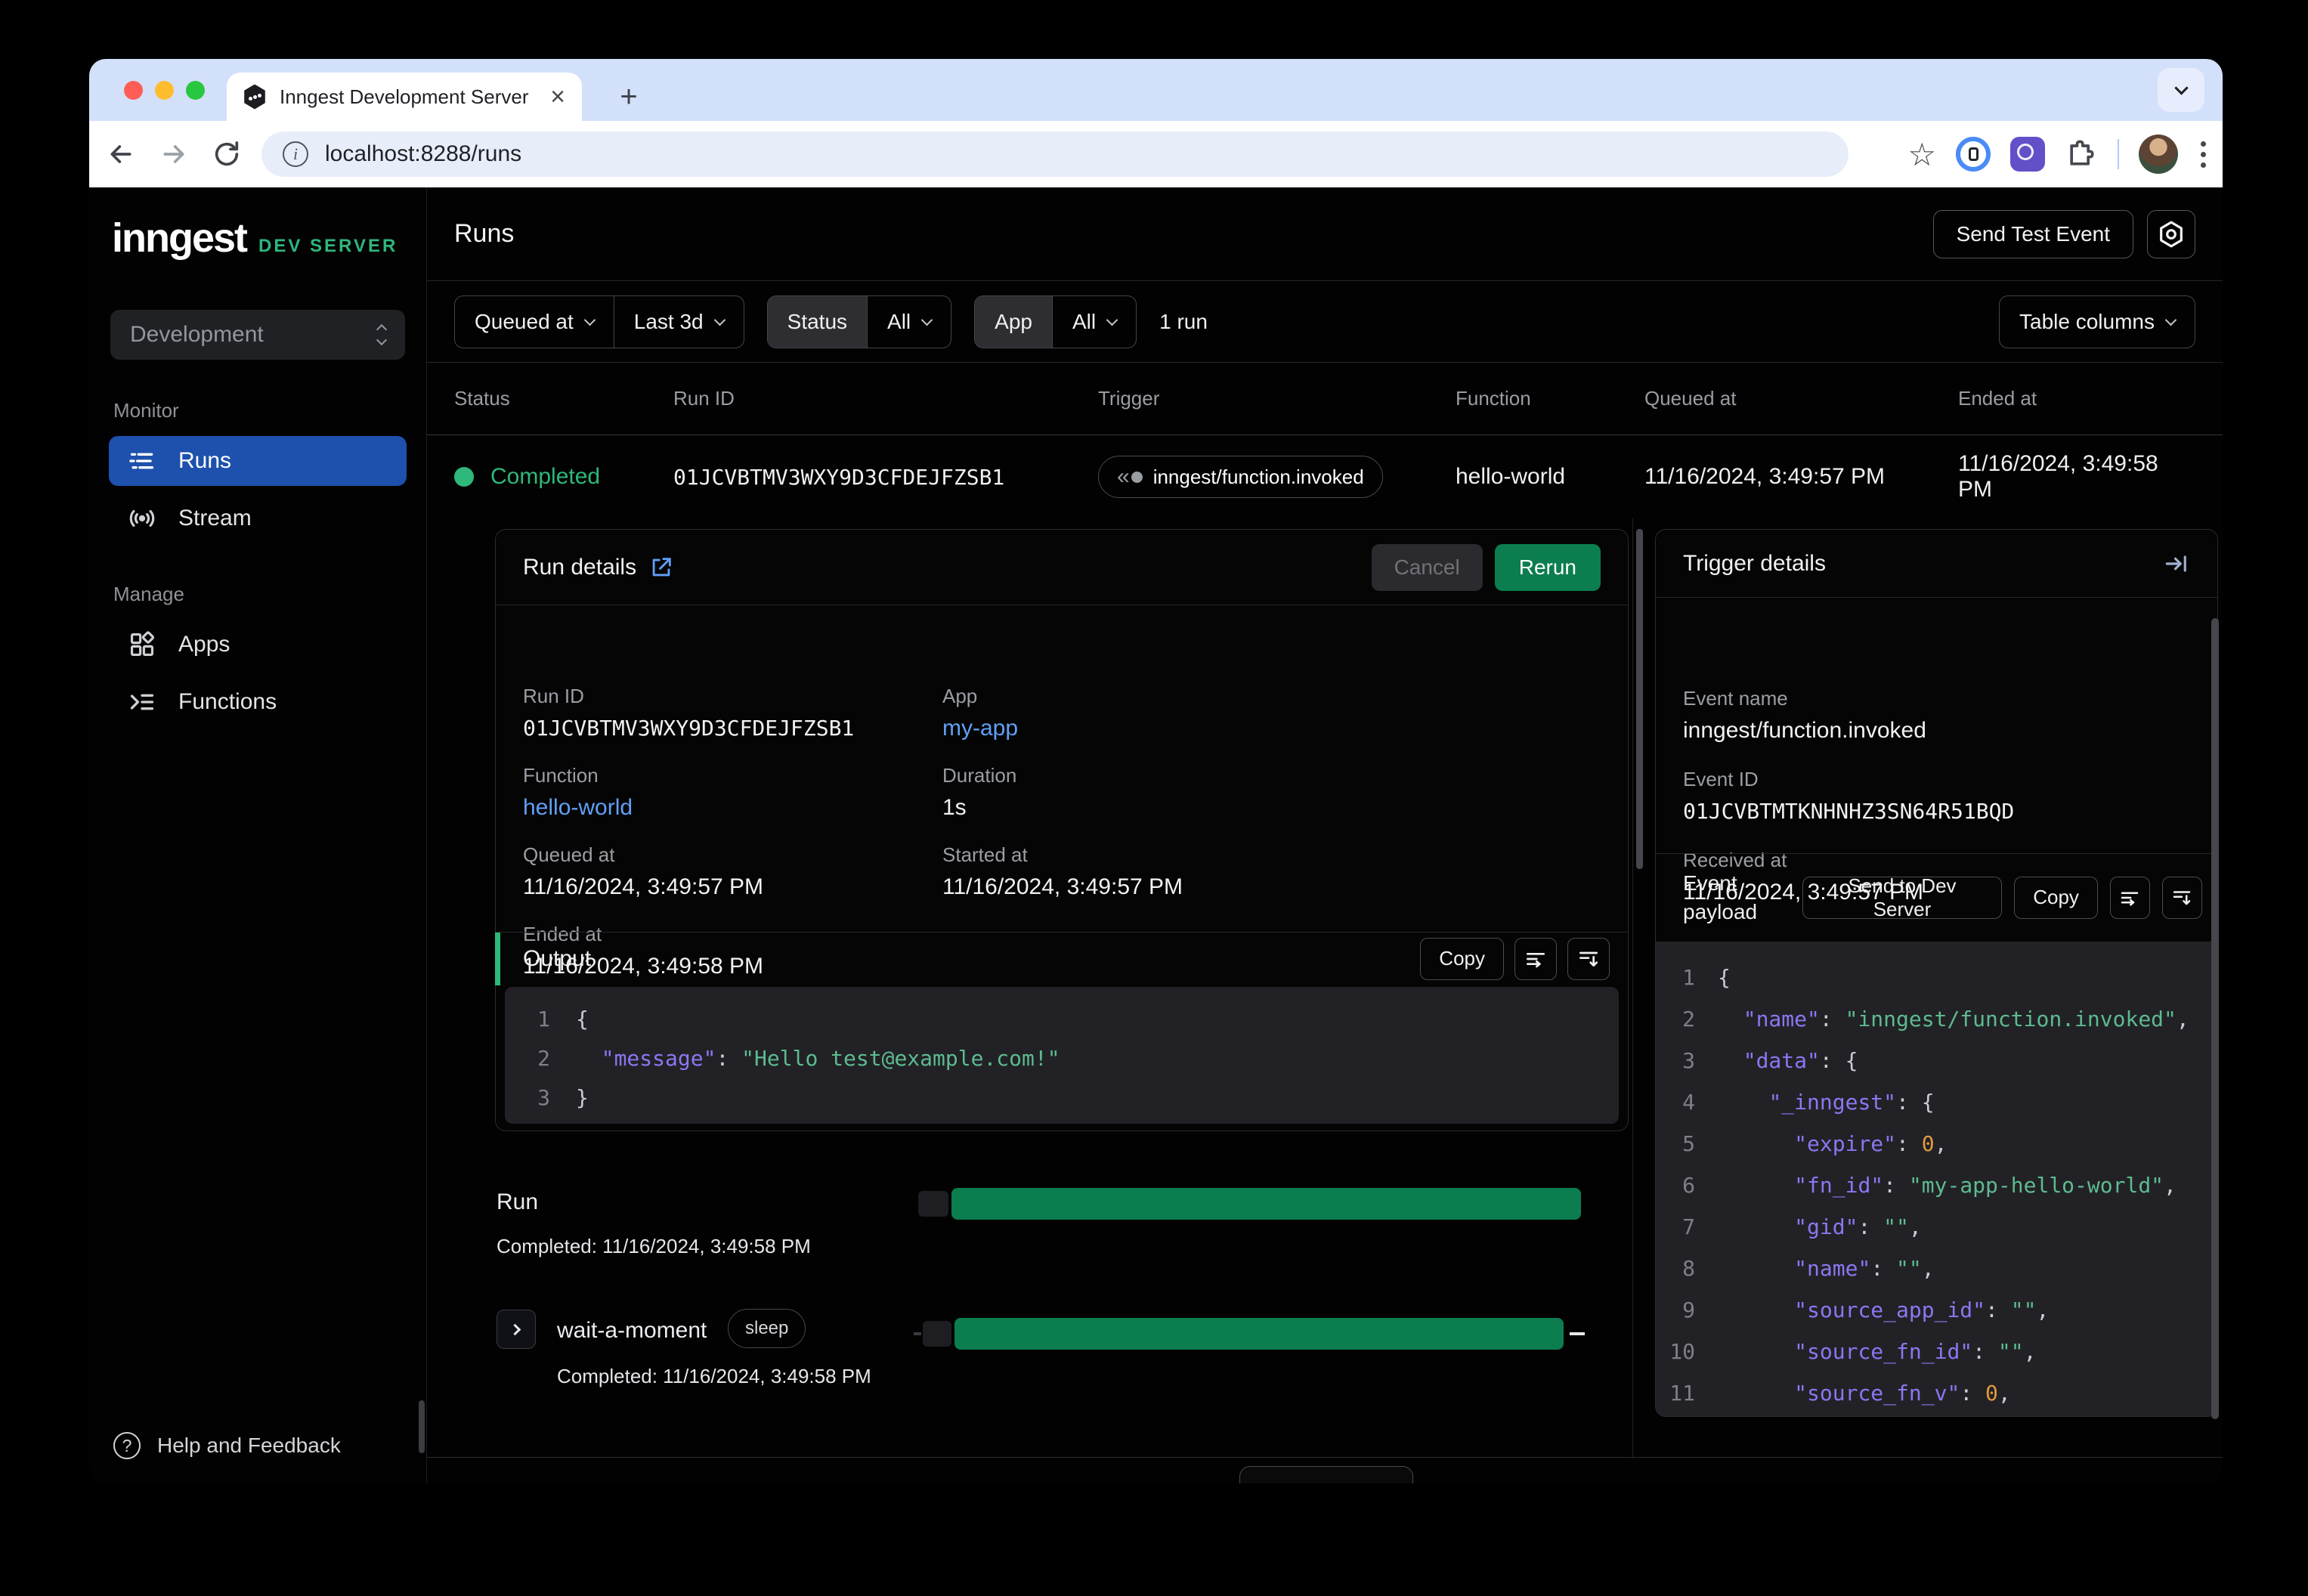  What do you see at coordinates (1936, 1351) in the screenshot?
I see `code-line: 10 "source_fn_id": "",` at bounding box center [1936, 1351].